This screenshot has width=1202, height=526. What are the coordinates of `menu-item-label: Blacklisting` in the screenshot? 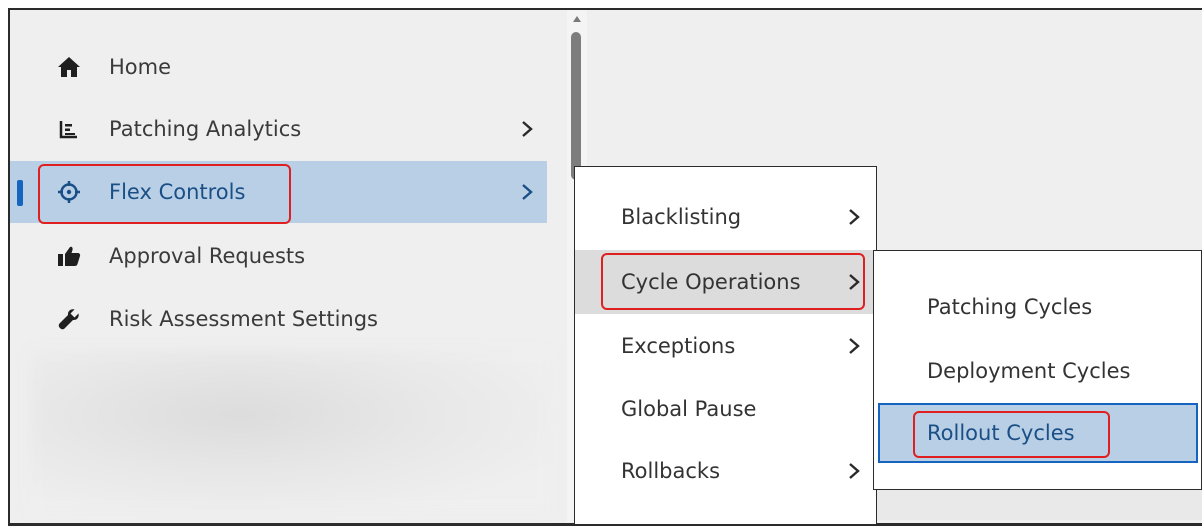 It's located at (681, 217).